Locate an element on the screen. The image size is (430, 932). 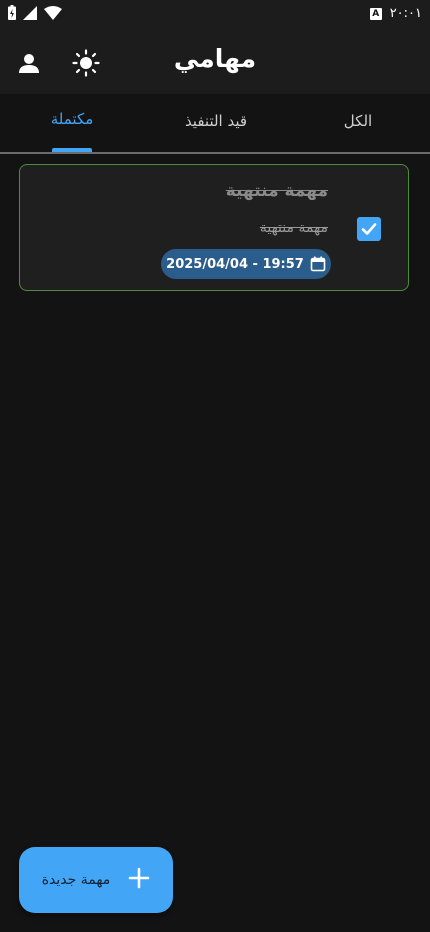
check-icon is located at coordinates (369, 229).